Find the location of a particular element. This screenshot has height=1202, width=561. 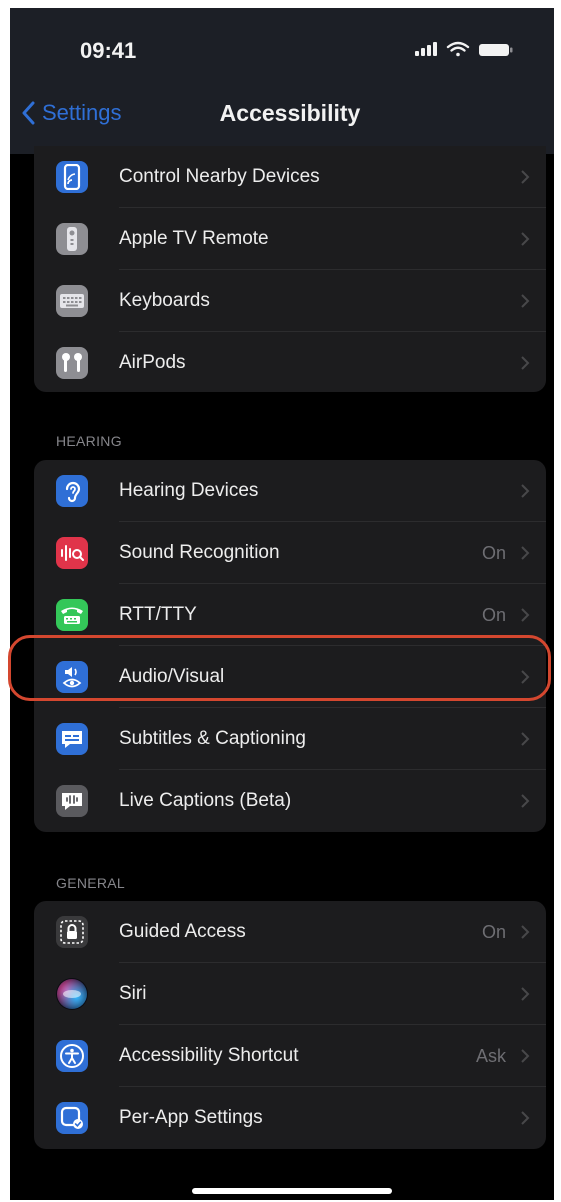

keyboard-icon is located at coordinates (72, 301).